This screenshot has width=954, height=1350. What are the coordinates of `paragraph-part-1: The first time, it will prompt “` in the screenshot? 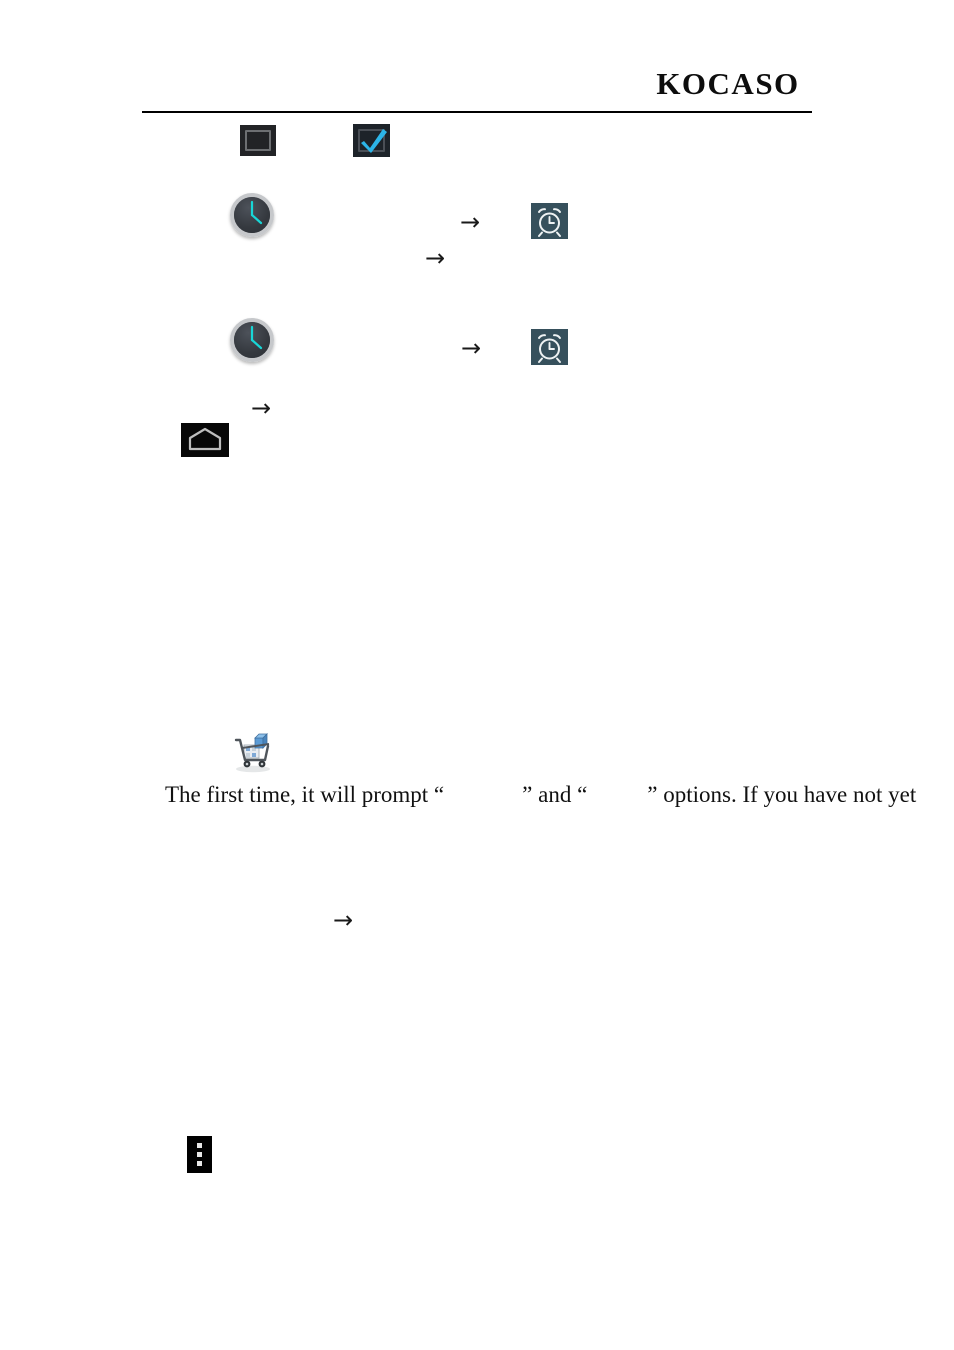 It's located at (305, 794).